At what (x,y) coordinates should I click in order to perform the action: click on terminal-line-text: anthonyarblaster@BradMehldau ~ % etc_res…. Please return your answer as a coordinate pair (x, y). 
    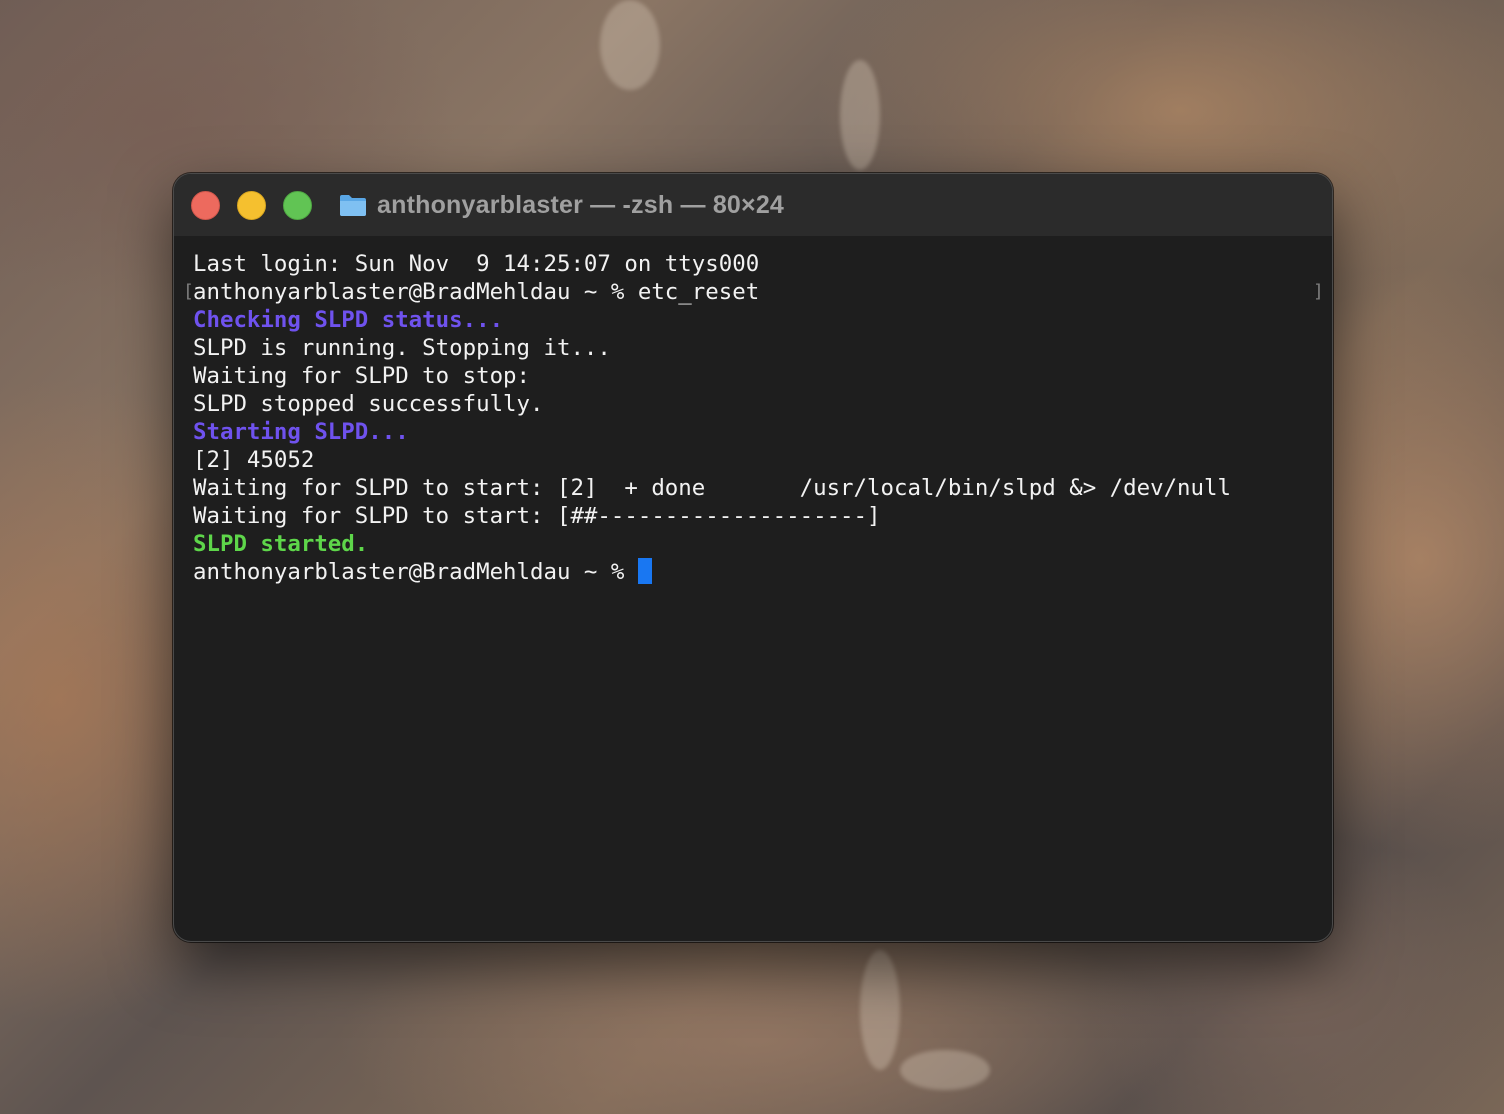
    Looking at the image, I should click on (476, 292).